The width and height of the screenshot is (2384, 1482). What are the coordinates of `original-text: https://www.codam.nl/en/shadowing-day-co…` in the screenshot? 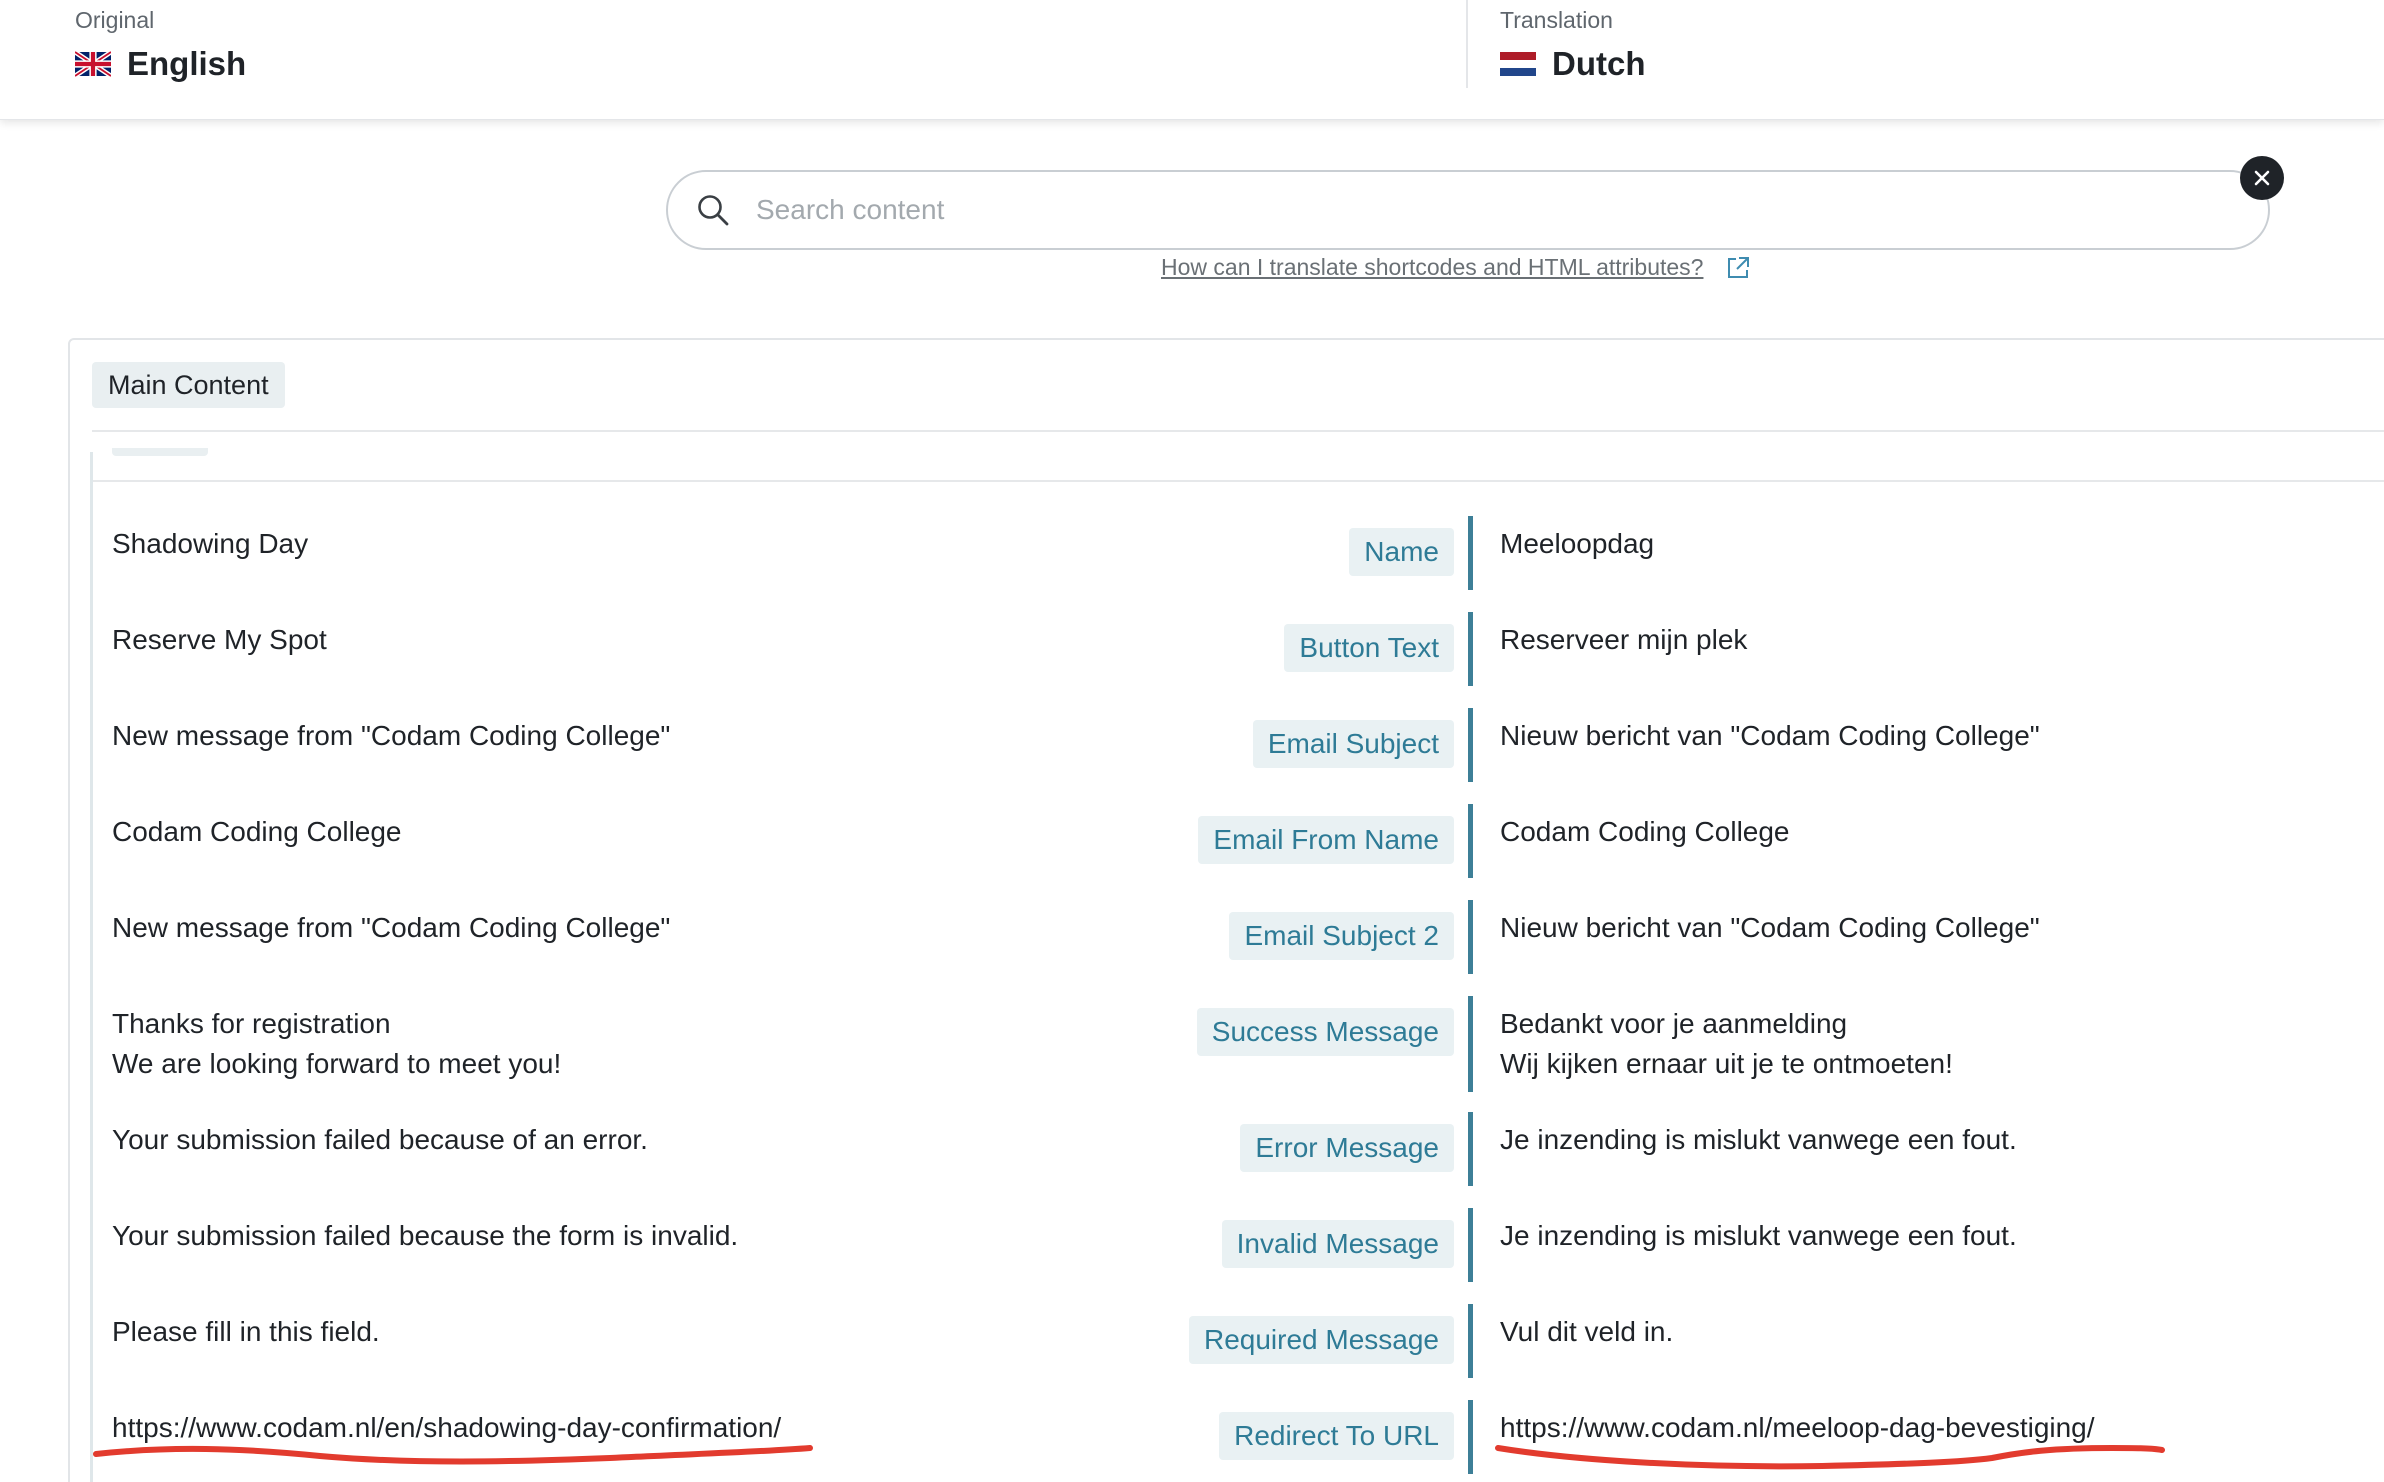 It's located at (447, 1427).